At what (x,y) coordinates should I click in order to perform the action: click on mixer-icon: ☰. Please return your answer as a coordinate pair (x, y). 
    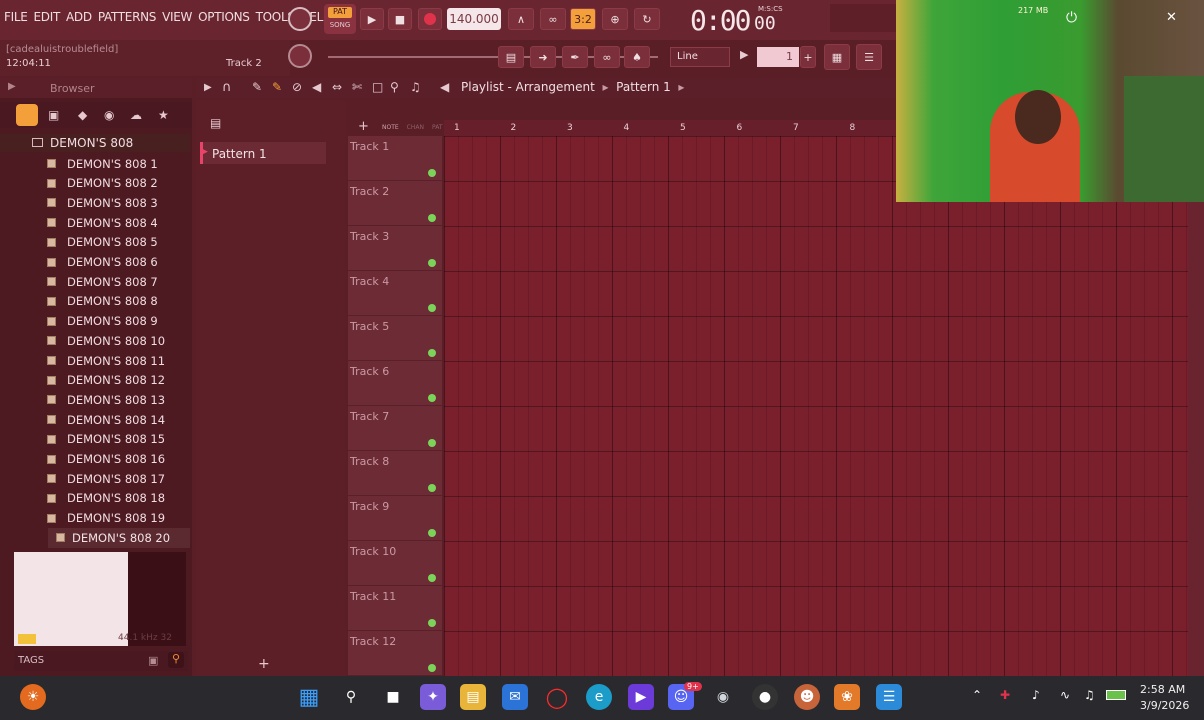
    Looking at the image, I should click on (869, 57).